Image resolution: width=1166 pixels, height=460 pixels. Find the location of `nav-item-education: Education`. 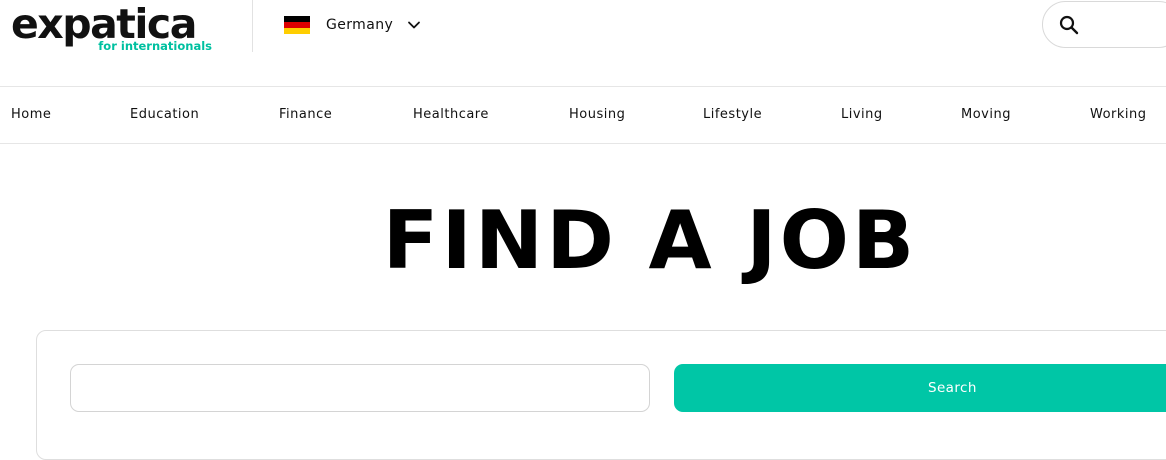

nav-item-education: Education is located at coordinates (164, 115).